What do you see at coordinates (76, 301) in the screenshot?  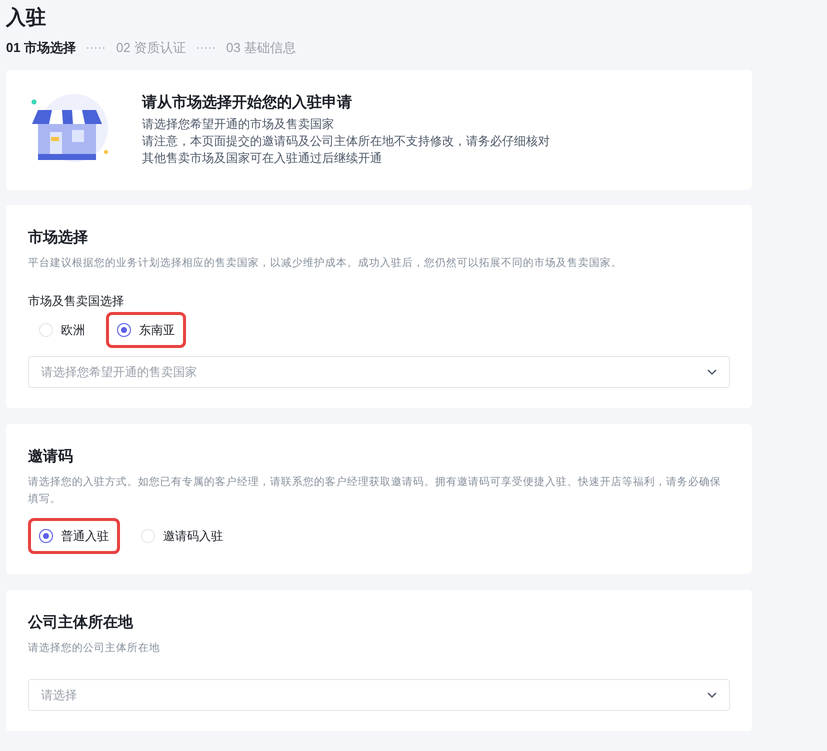 I see `field-label: 市场及售卖国选择` at bounding box center [76, 301].